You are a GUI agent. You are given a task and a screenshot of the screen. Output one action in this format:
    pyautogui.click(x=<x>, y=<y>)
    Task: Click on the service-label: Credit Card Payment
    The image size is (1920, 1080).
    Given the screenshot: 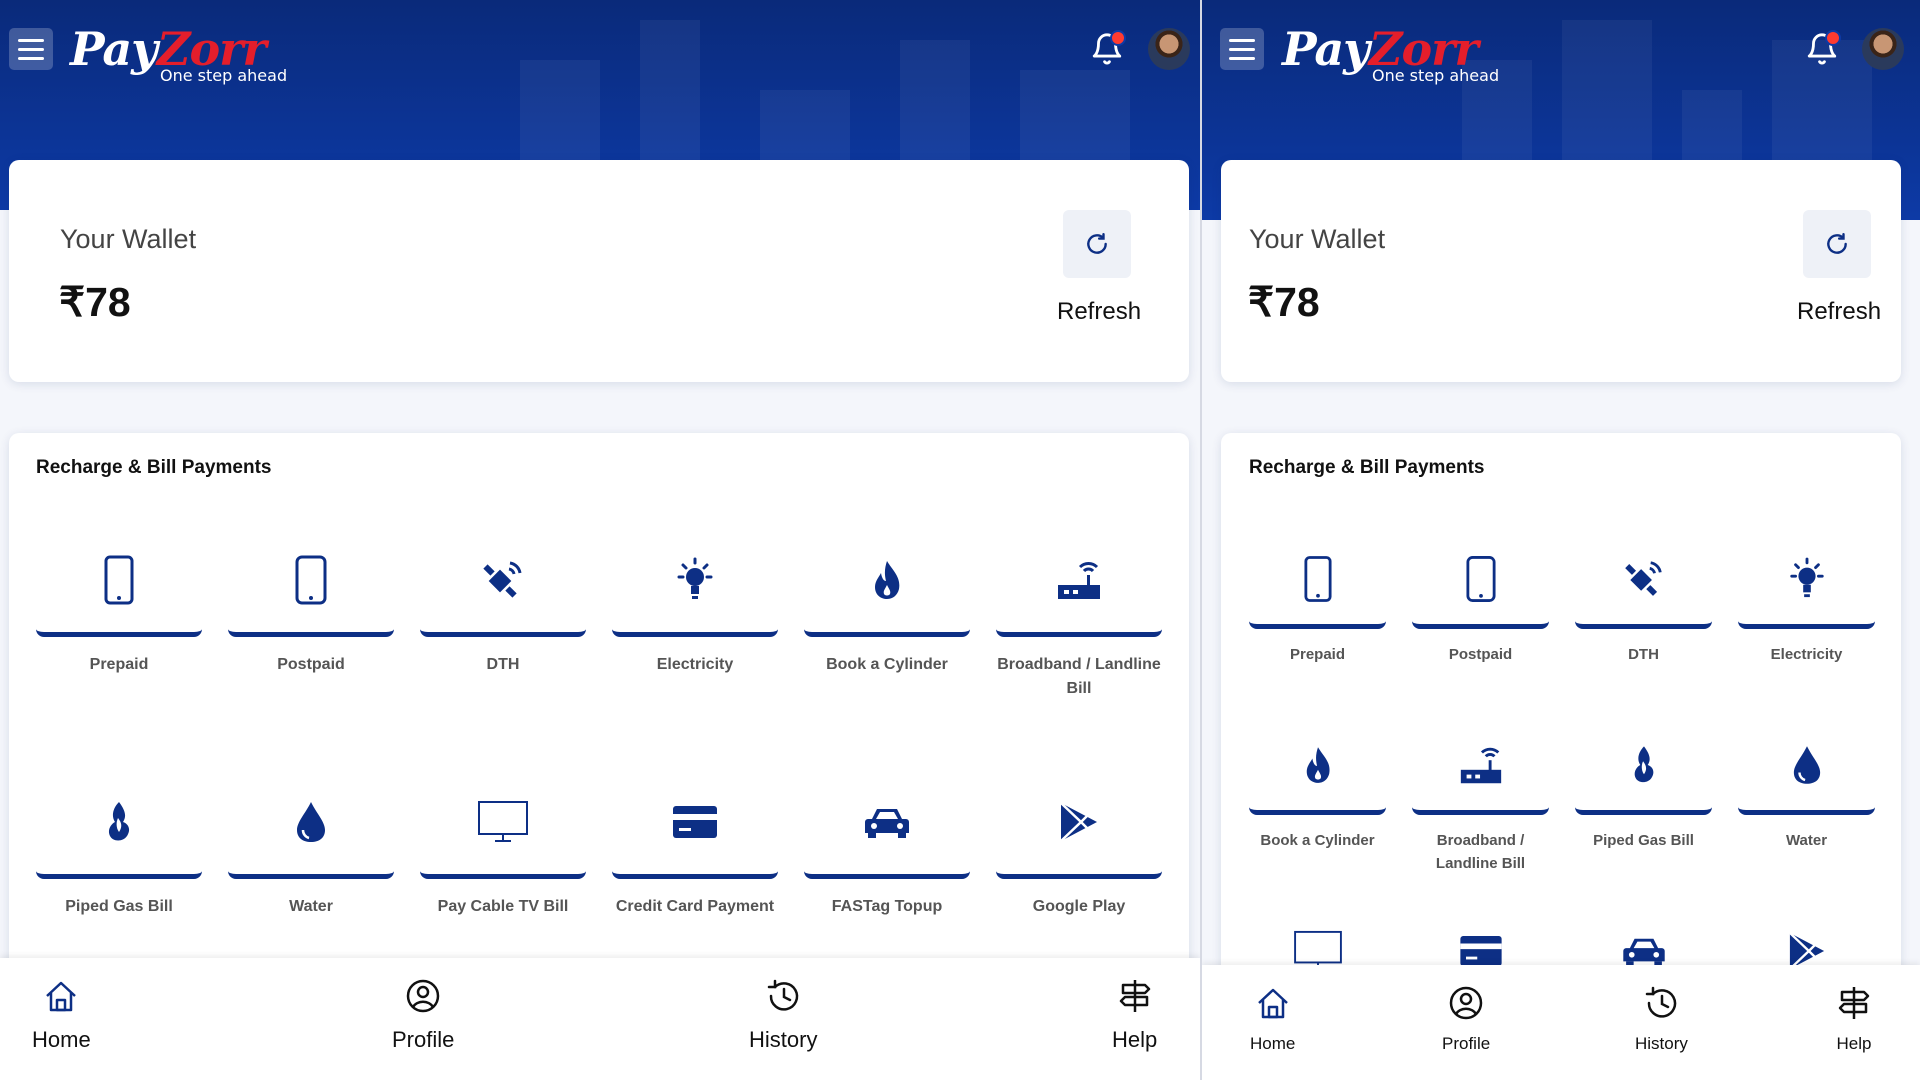 What is the action you would take?
    pyautogui.click(x=695, y=906)
    